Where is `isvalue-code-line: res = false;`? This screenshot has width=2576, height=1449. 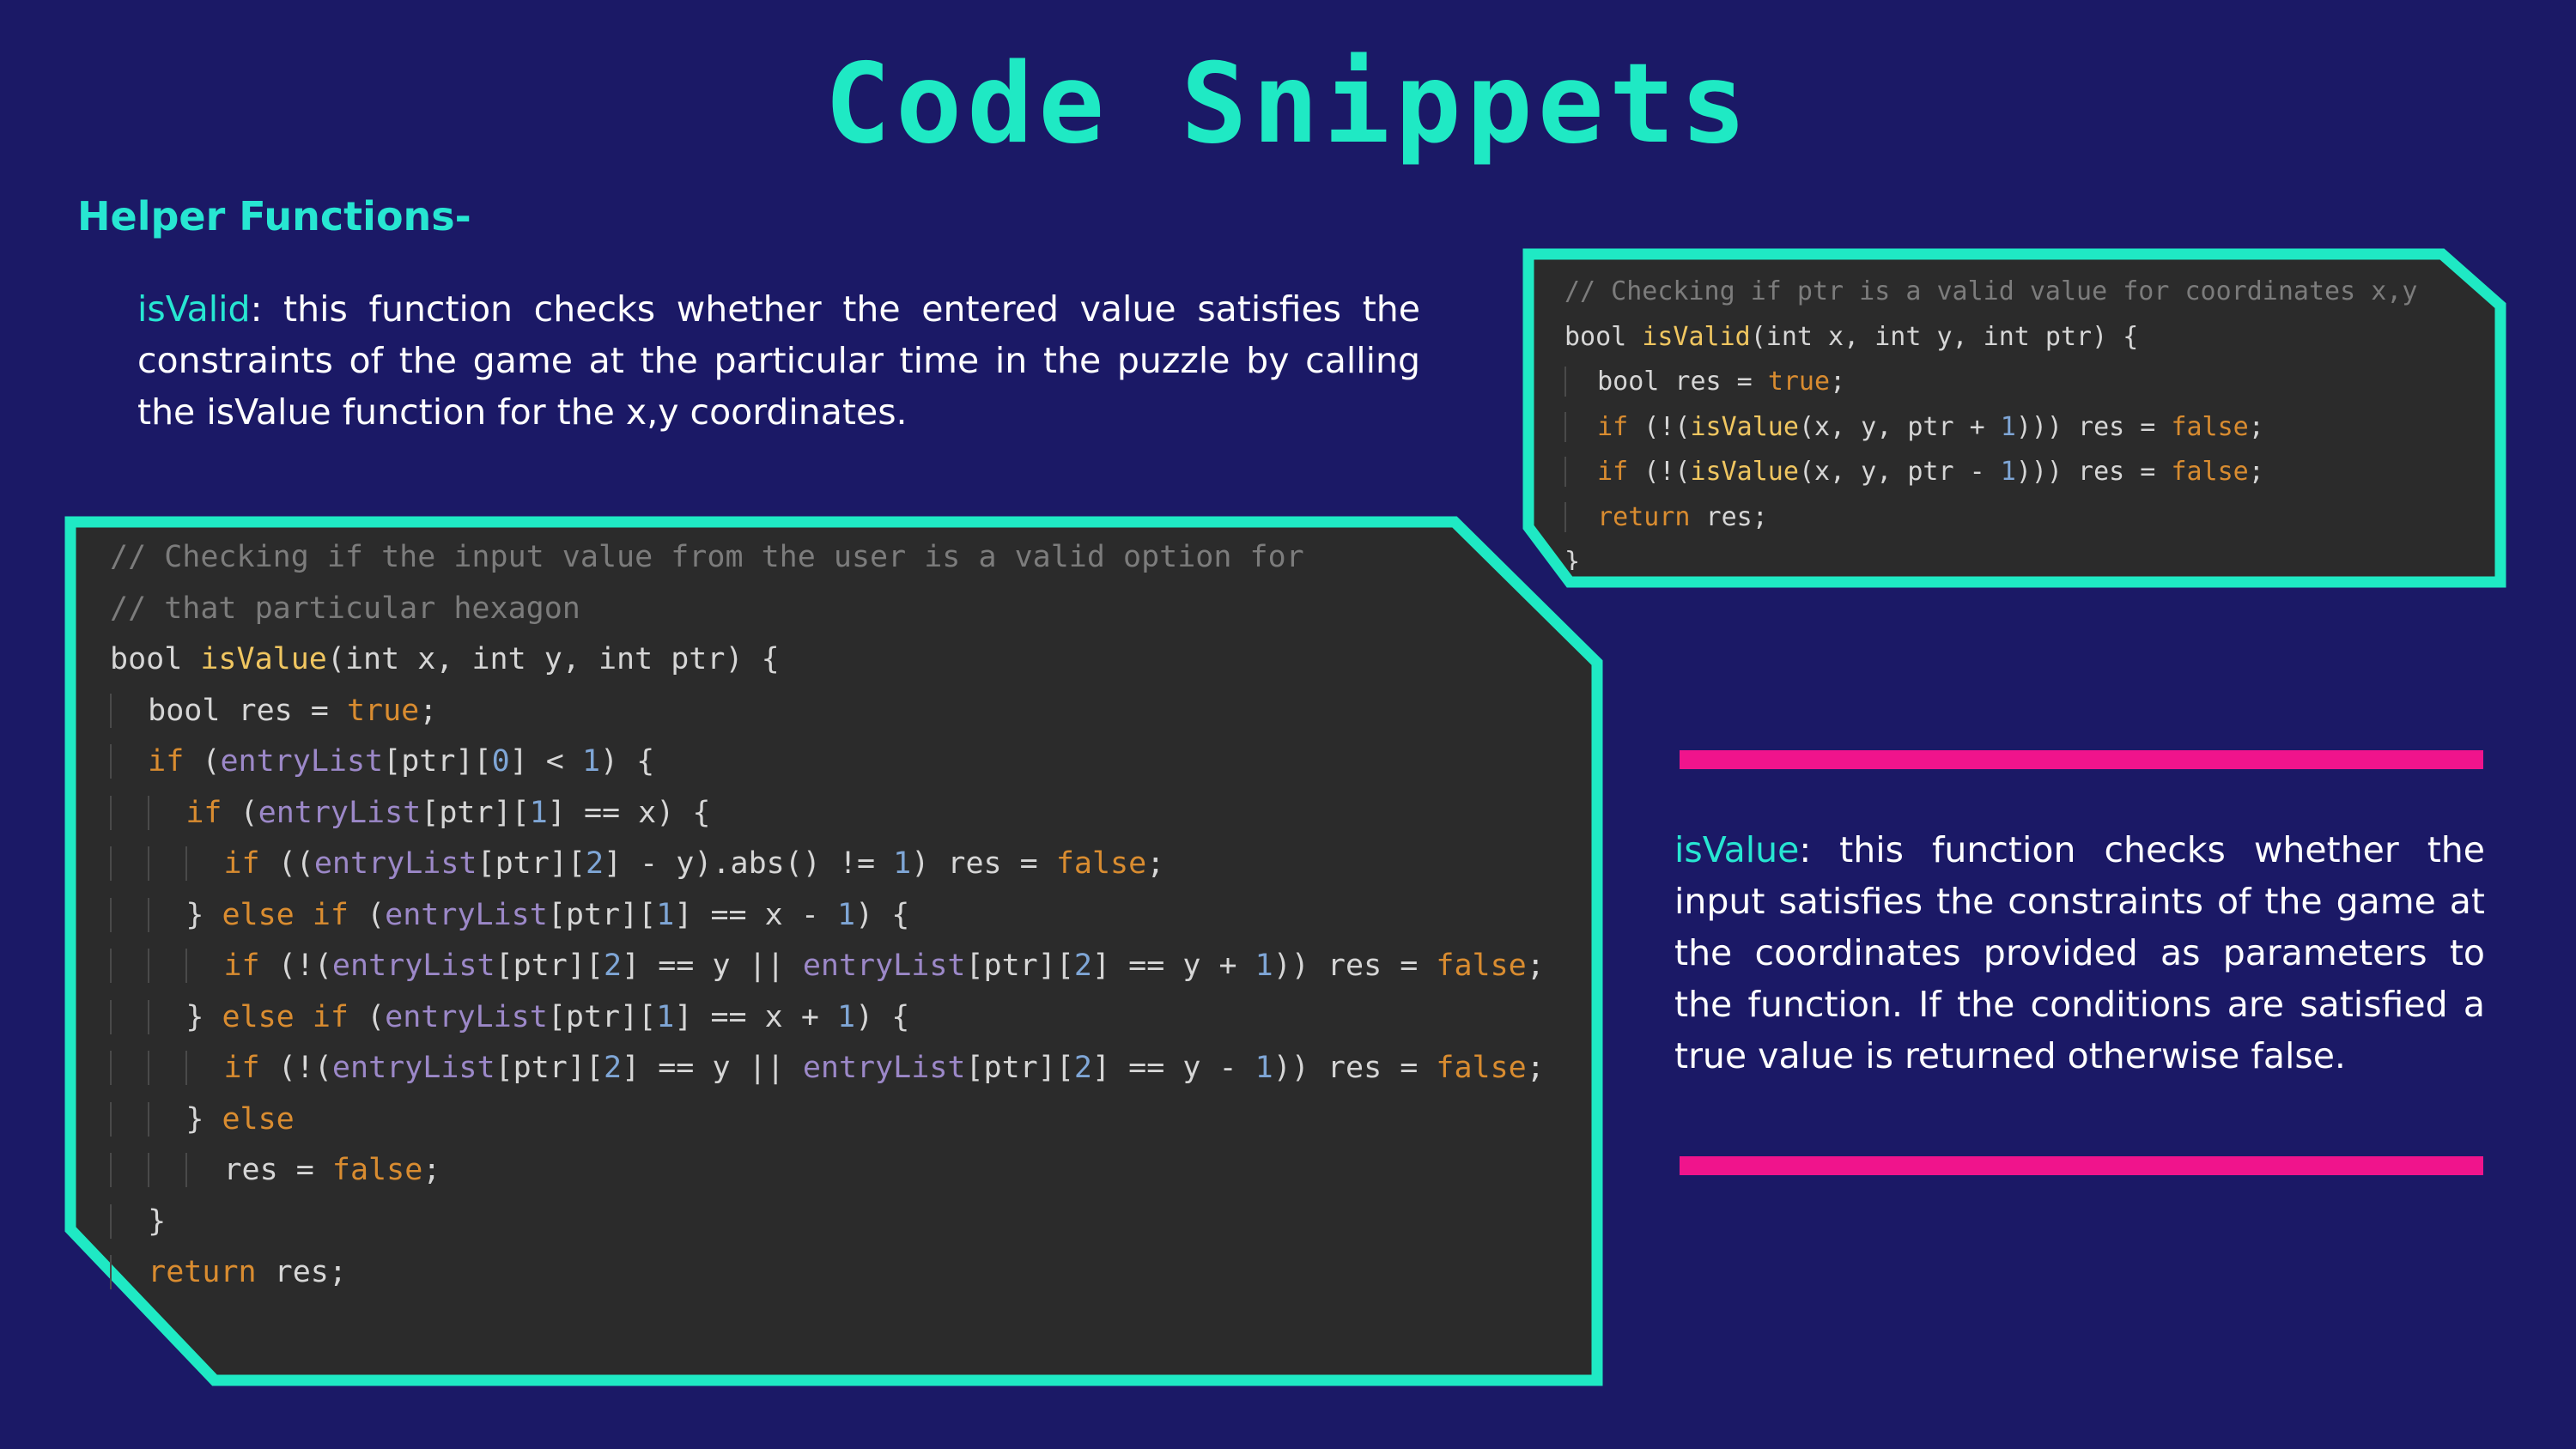 isvalue-code-line: res = false; is located at coordinates (852, 1171).